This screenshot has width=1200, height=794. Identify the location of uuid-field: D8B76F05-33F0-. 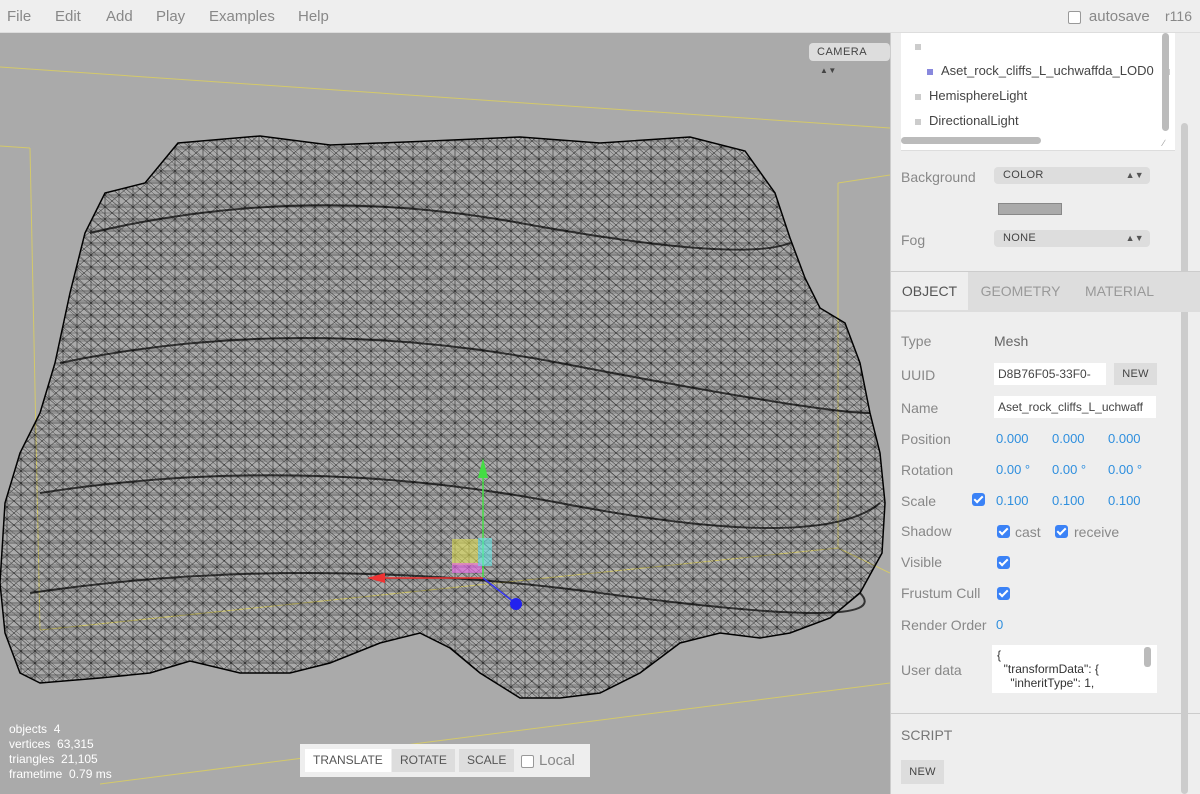
(1050, 374).